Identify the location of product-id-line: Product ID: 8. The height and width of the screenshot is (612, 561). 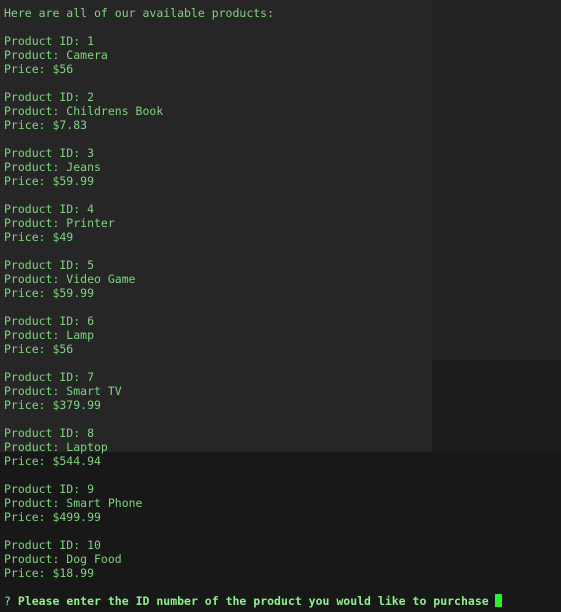
(49, 433).